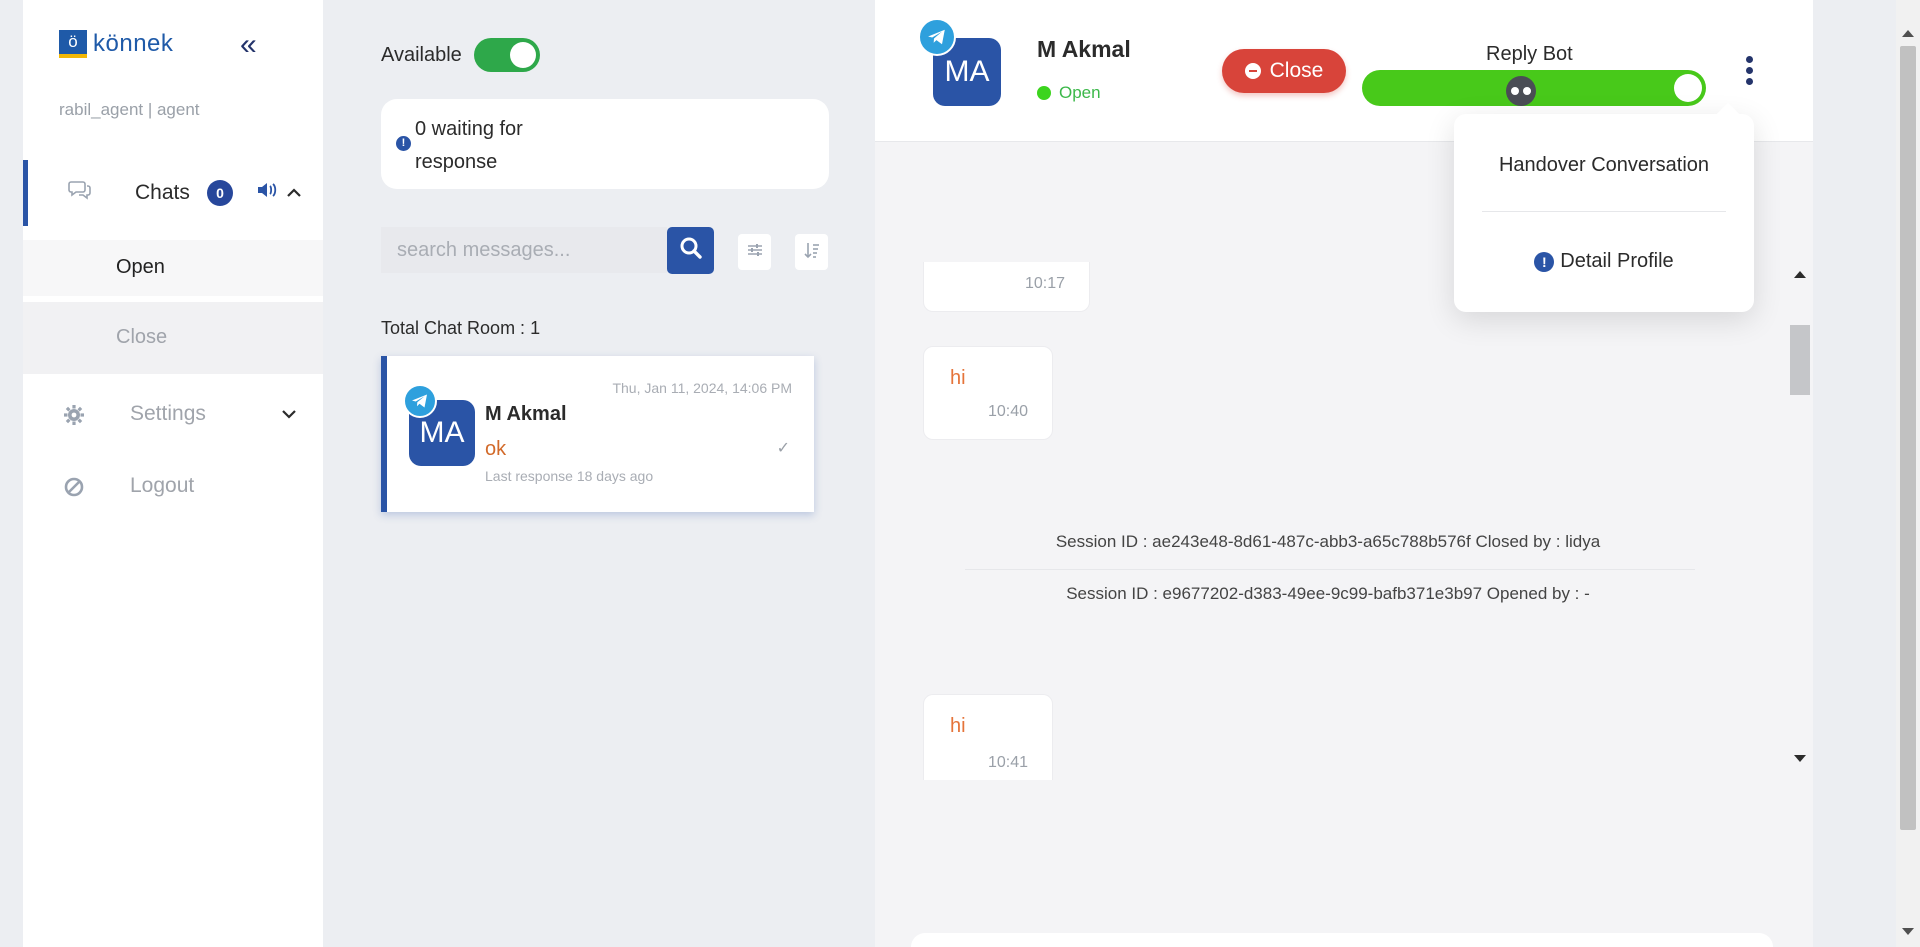  Describe the element at coordinates (129, 109) in the screenshot. I see `user-role-label: rabil_agent | agent` at that location.